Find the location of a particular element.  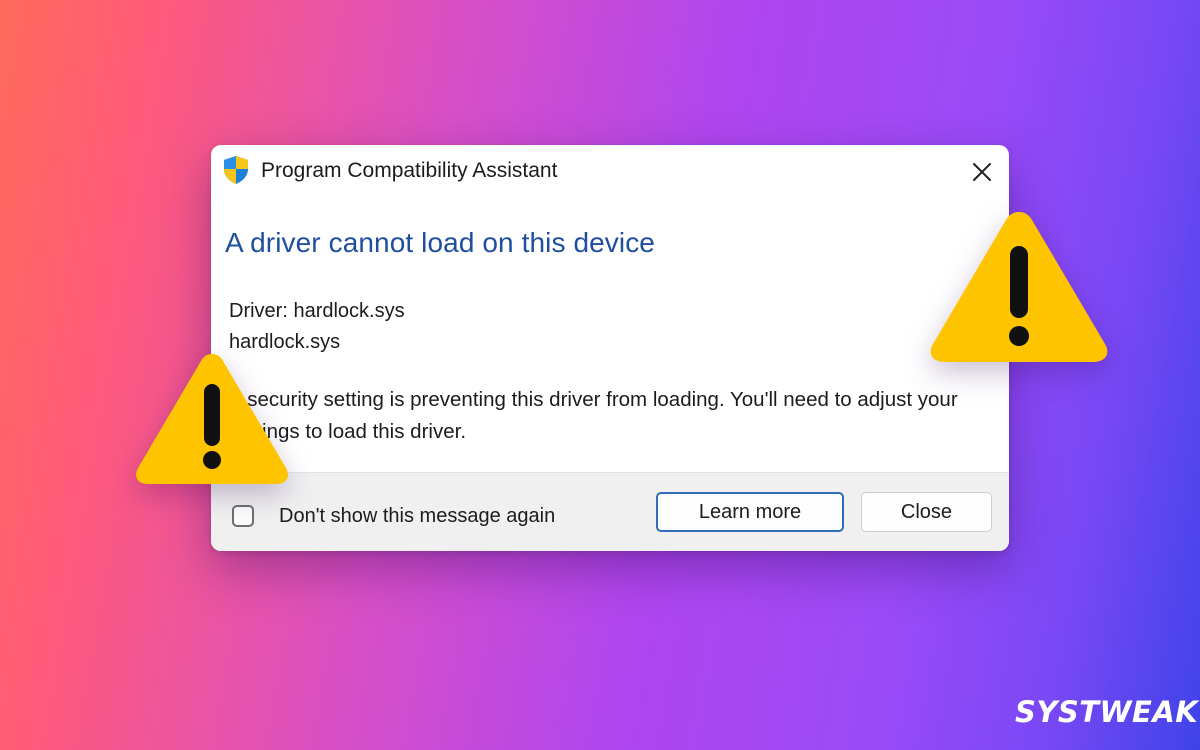

driver-label: Driver: hardlock.sys is located at coordinates (317, 311).